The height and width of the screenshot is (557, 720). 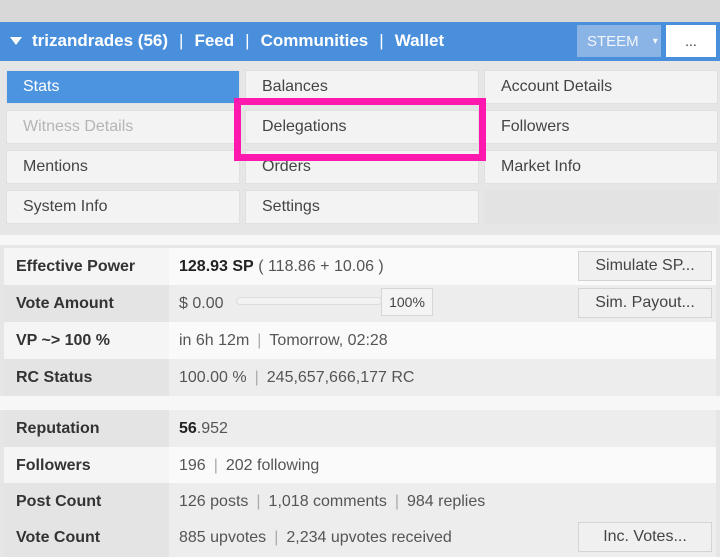 I want to click on row-value: 126 posts | 1,018 comments | 984 replies, so click(x=442, y=501).